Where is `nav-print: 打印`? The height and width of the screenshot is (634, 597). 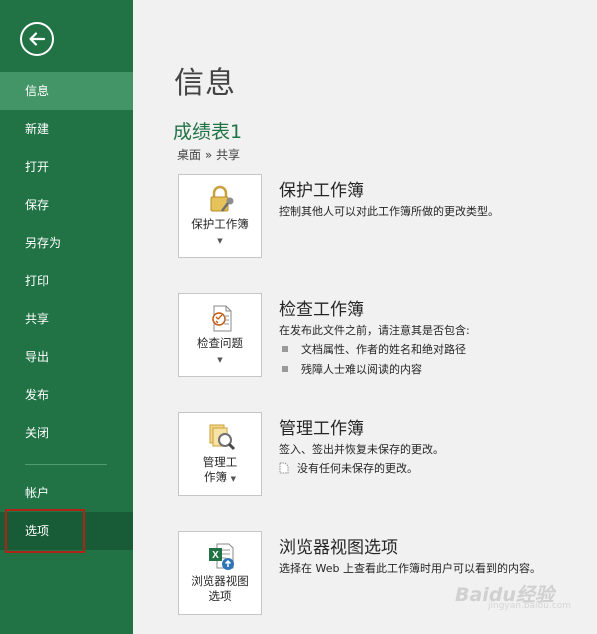
nav-print: 打印 is located at coordinates (66, 281).